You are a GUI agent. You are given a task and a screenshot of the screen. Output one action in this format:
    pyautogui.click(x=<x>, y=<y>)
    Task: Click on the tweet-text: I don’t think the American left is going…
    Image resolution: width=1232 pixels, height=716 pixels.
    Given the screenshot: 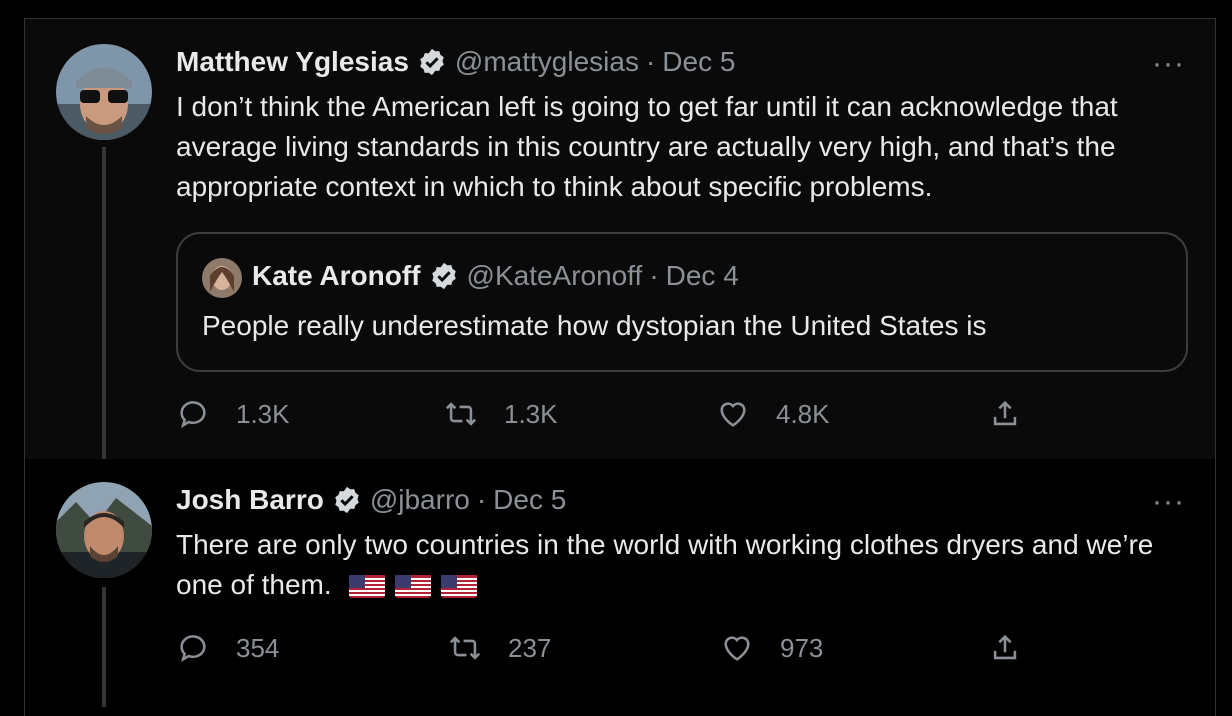 What is the action you would take?
    pyautogui.click(x=647, y=146)
    